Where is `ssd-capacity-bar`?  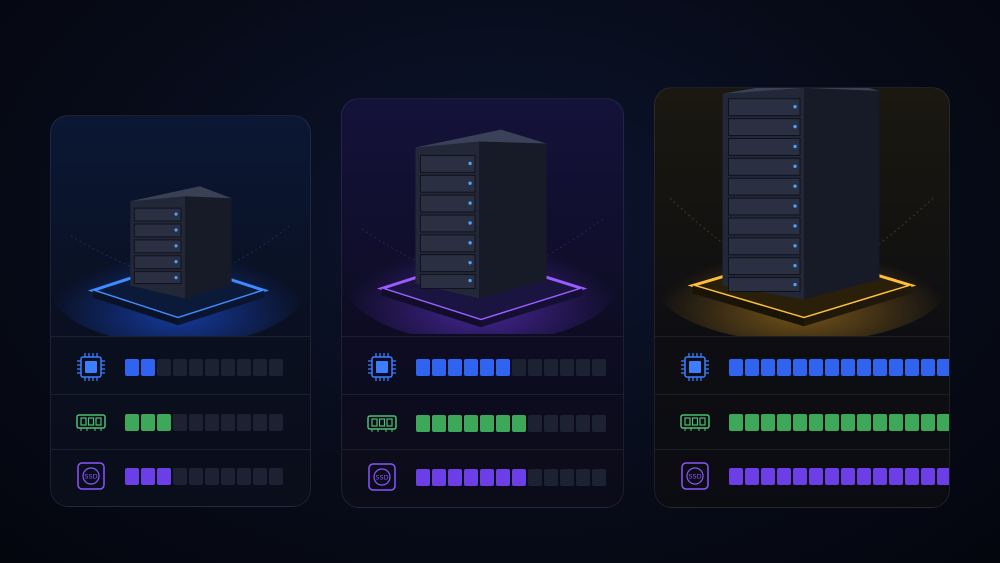 ssd-capacity-bar is located at coordinates (511, 477).